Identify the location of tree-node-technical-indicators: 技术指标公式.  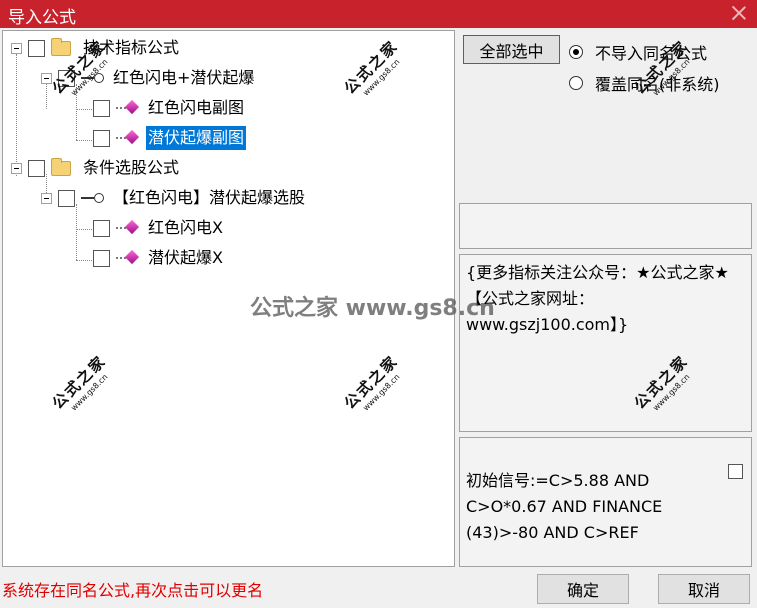
(96, 48).